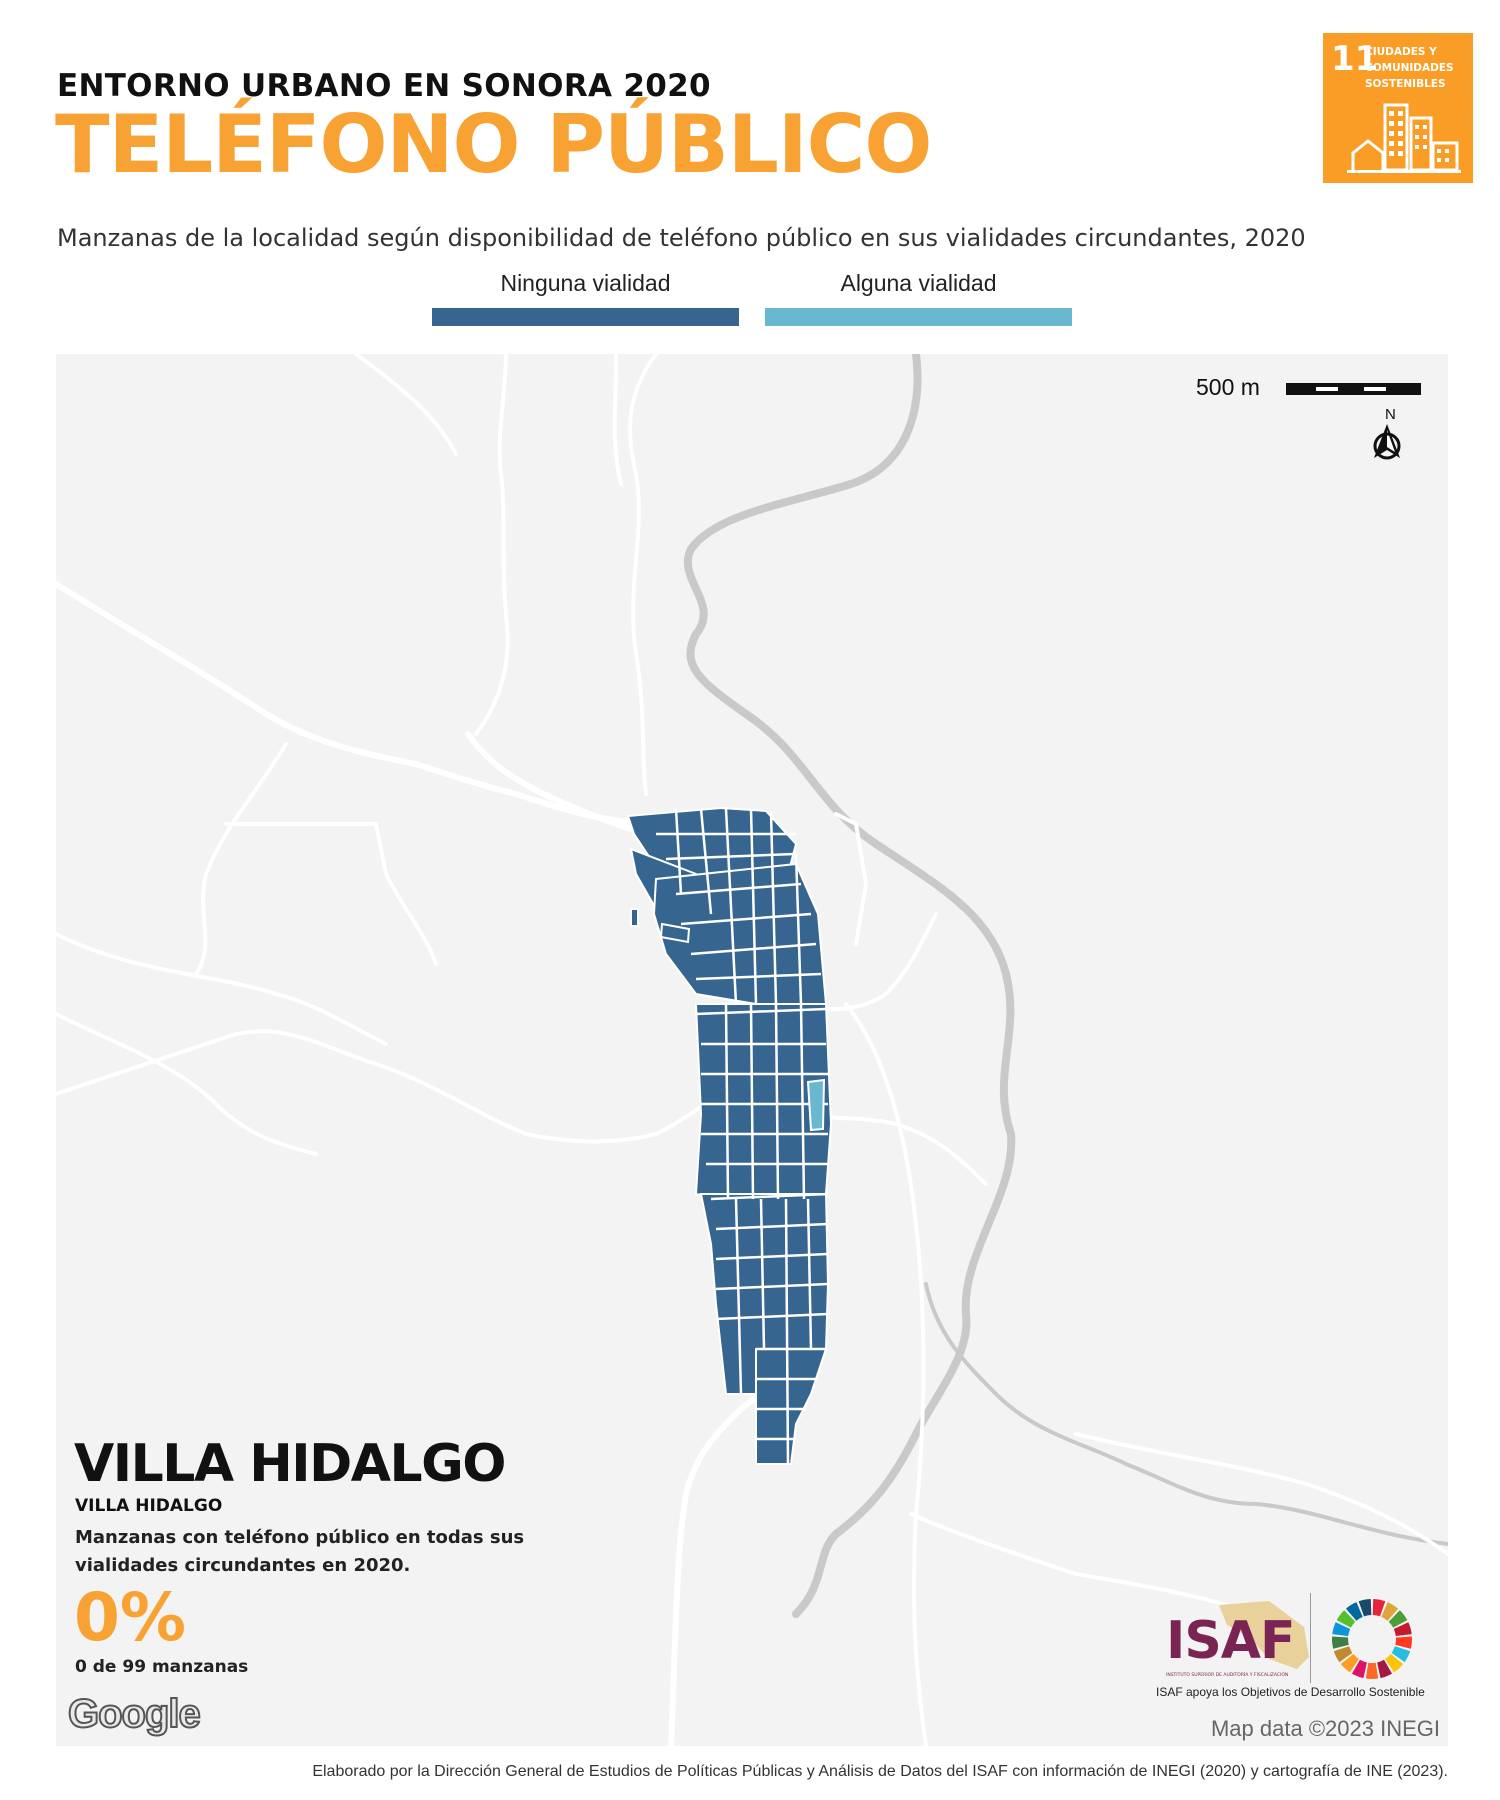 This screenshot has width=1500, height=1800. I want to click on locality-count: 0 de 99 manzanas, so click(162, 1667).